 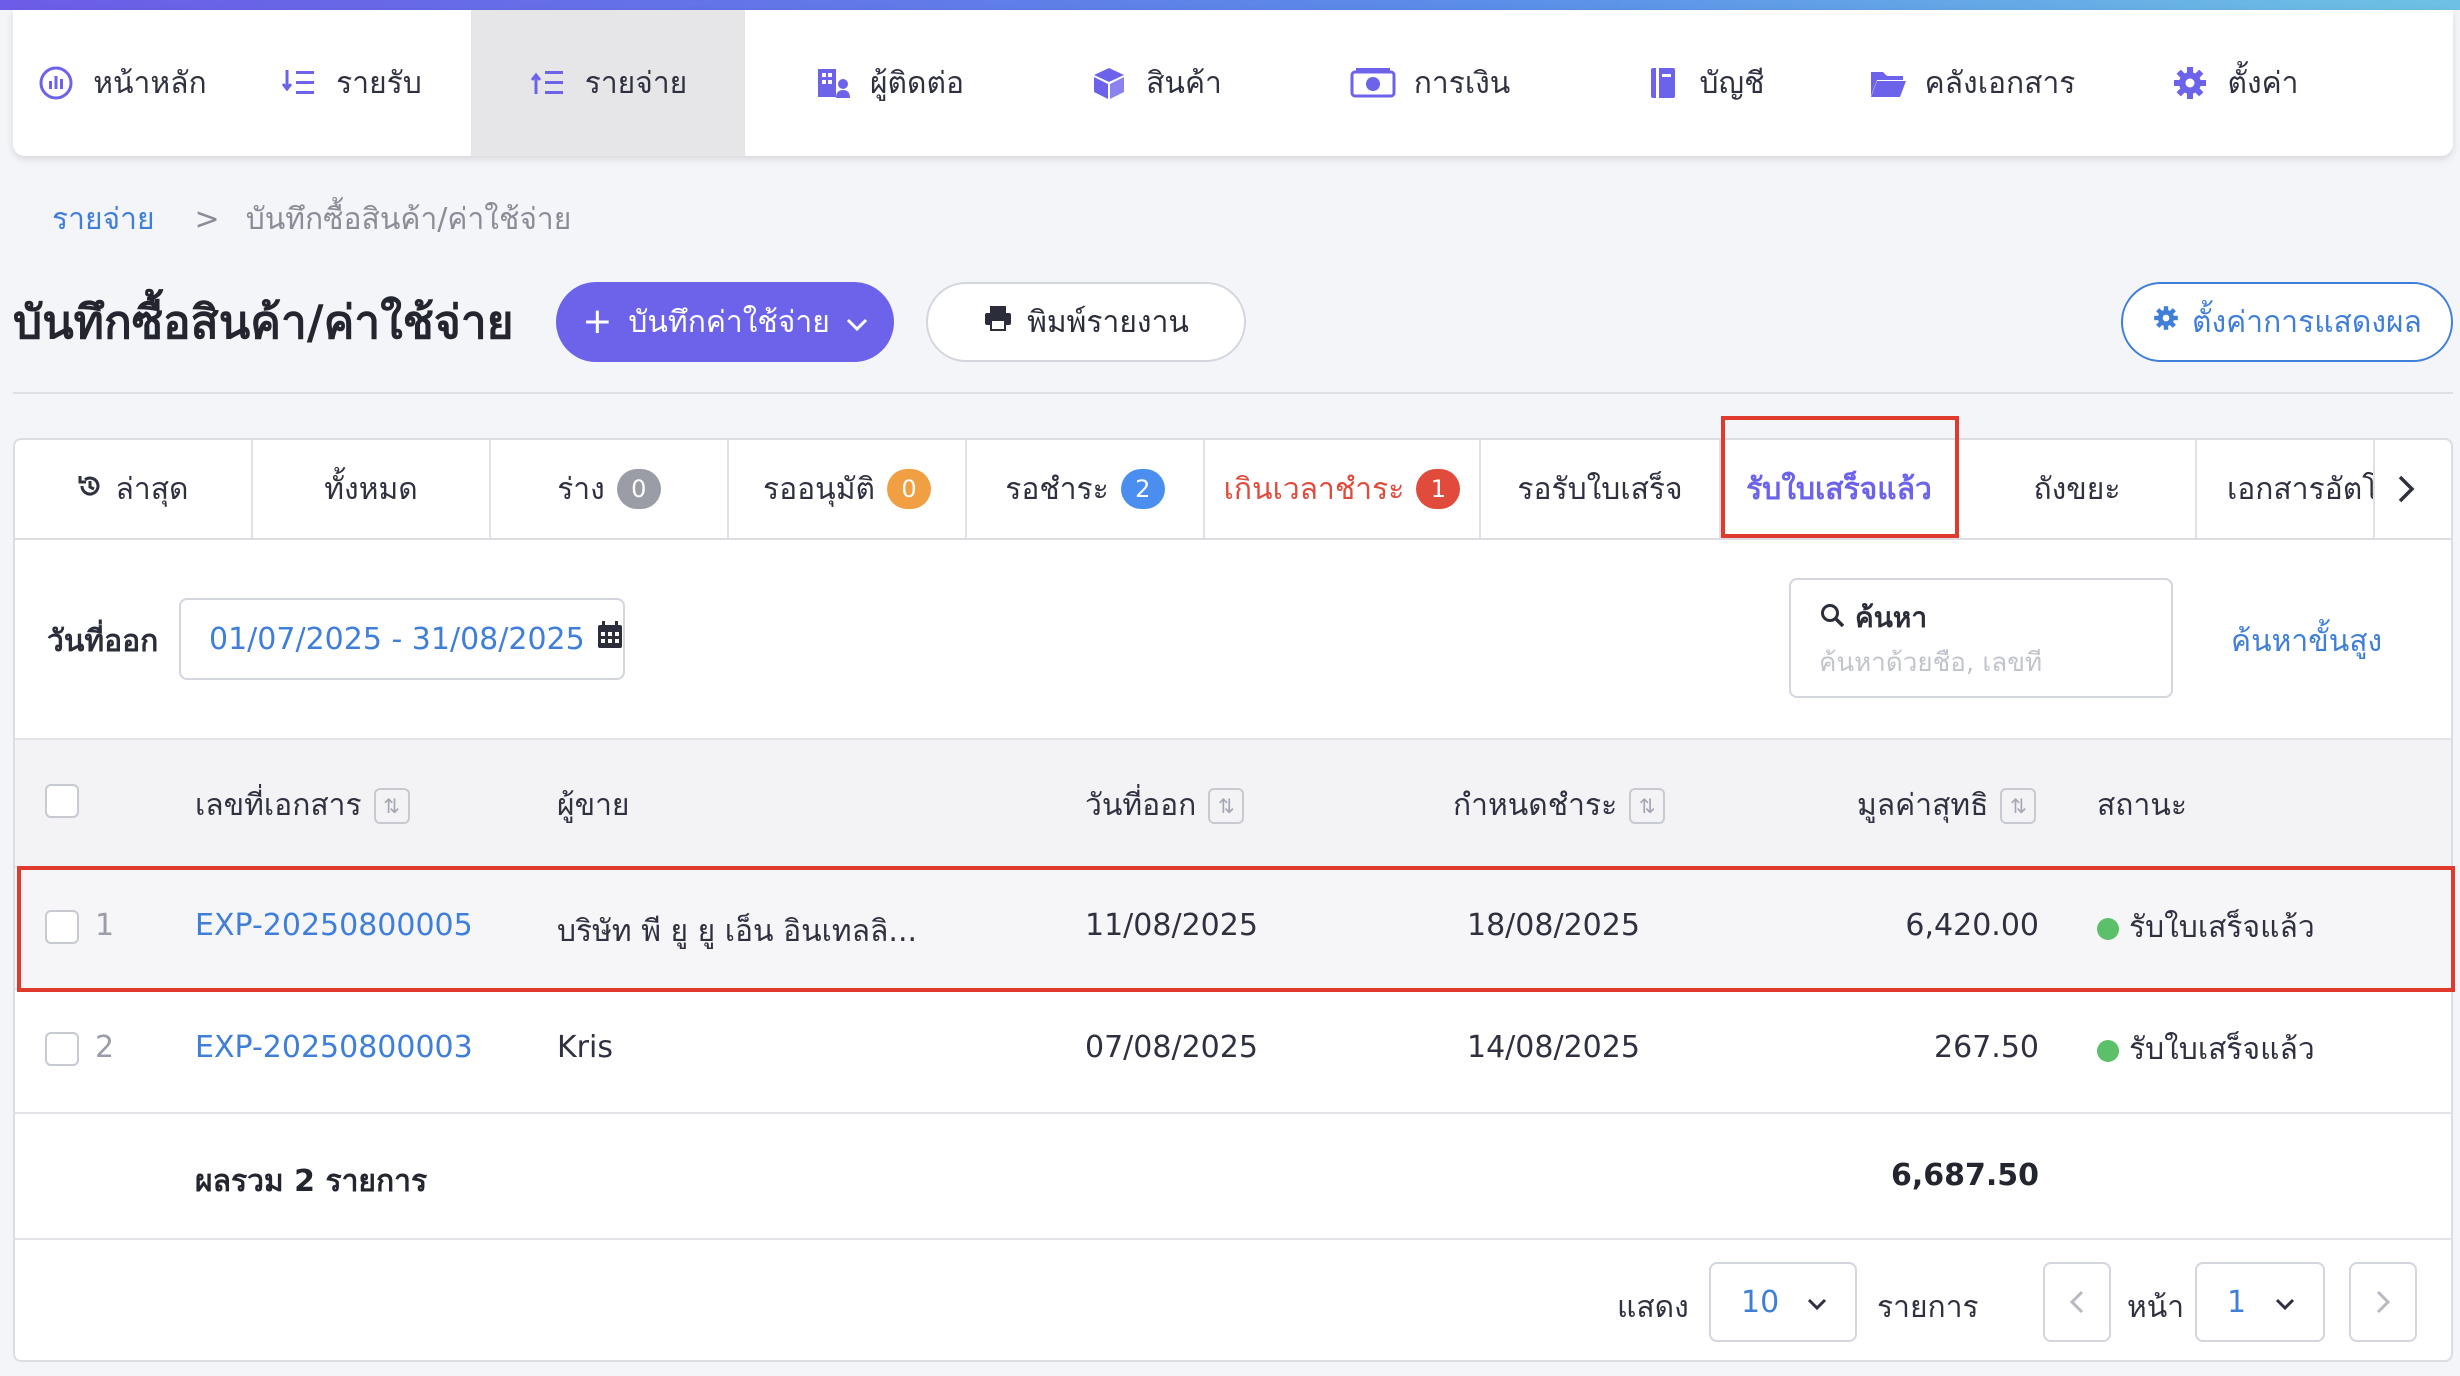 What do you see at coordinates (397, 639) in the screenshot?
I see `date-range-value: 01/07/2025 - 31/08/2025` at bounding box center [397, 639].